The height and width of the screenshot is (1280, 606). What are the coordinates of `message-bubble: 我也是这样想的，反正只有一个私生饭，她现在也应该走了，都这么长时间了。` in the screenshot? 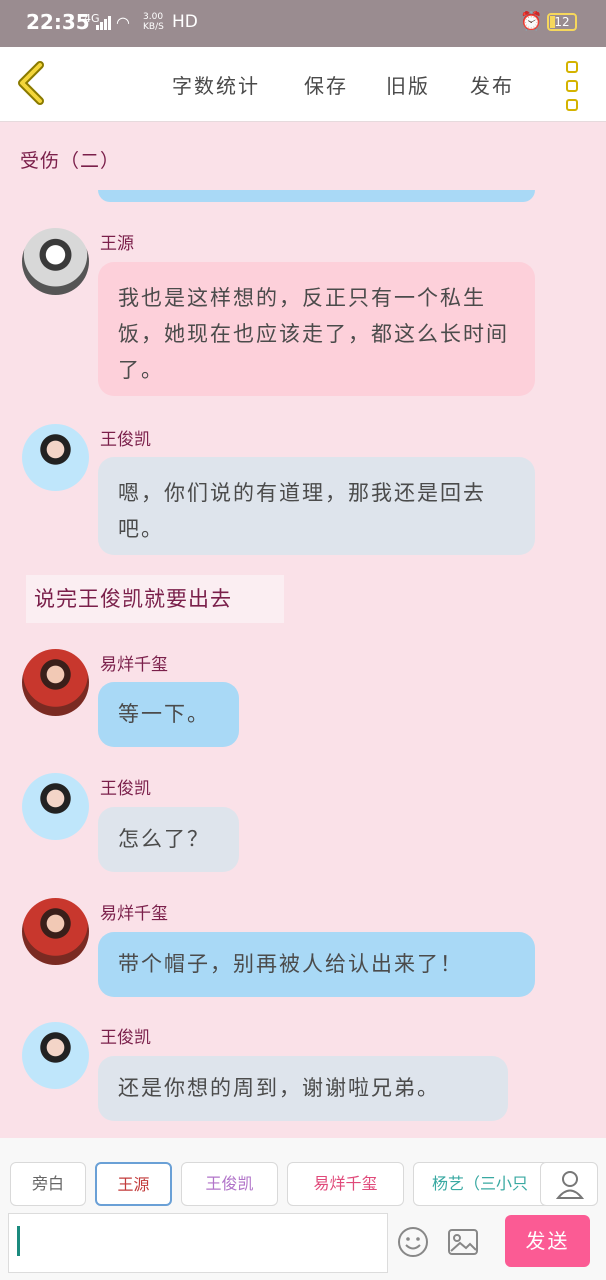 It's located at (316, 329).